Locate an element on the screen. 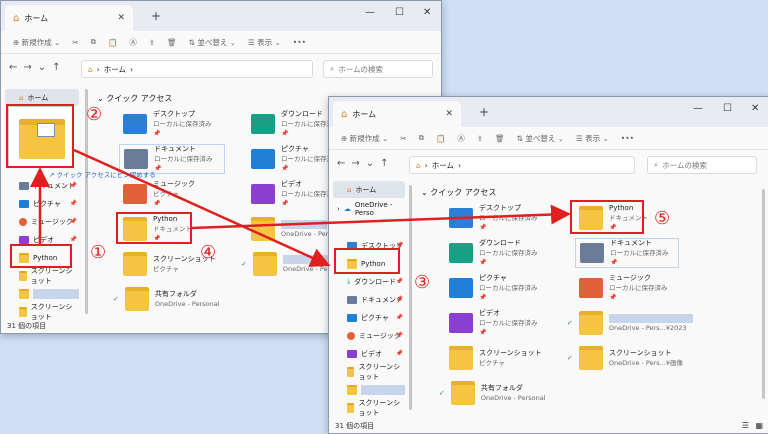 This screenshot has height=434, width=768. arrow-qa-to-front-qa is located at coordinates (381, 217).